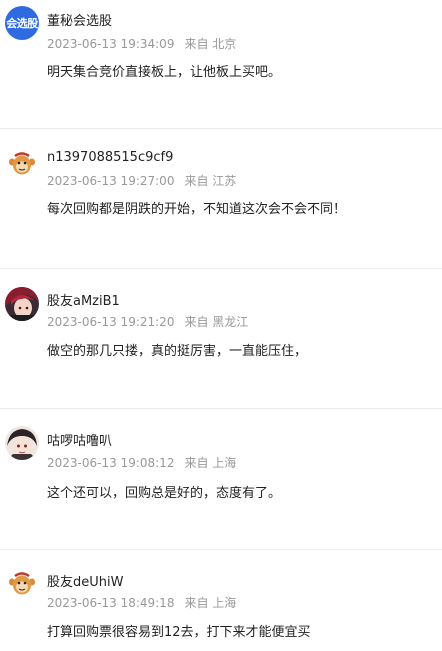  I want to click on comment-timestamp: 2023-06-13 19:34:09, so click(111, 44).